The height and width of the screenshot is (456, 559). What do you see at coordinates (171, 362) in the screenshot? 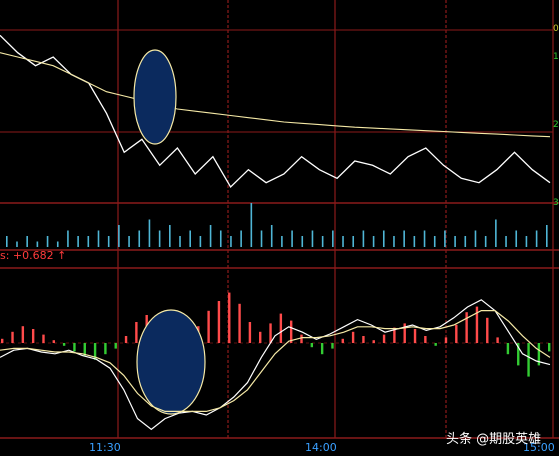
I see `highlight-ellipse-macd` at bounding box center [171, 362].